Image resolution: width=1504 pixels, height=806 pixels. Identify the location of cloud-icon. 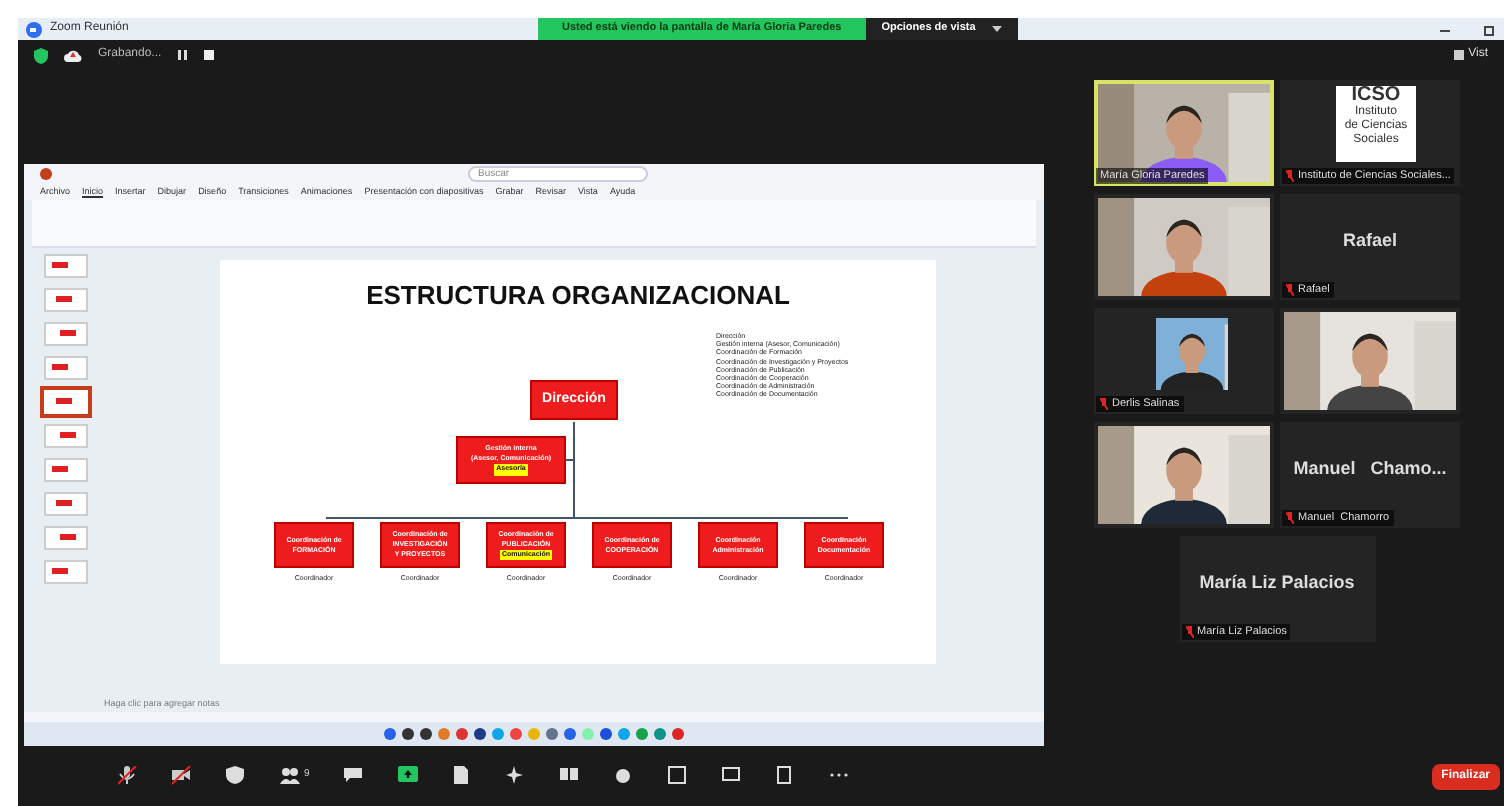
(73, 55).